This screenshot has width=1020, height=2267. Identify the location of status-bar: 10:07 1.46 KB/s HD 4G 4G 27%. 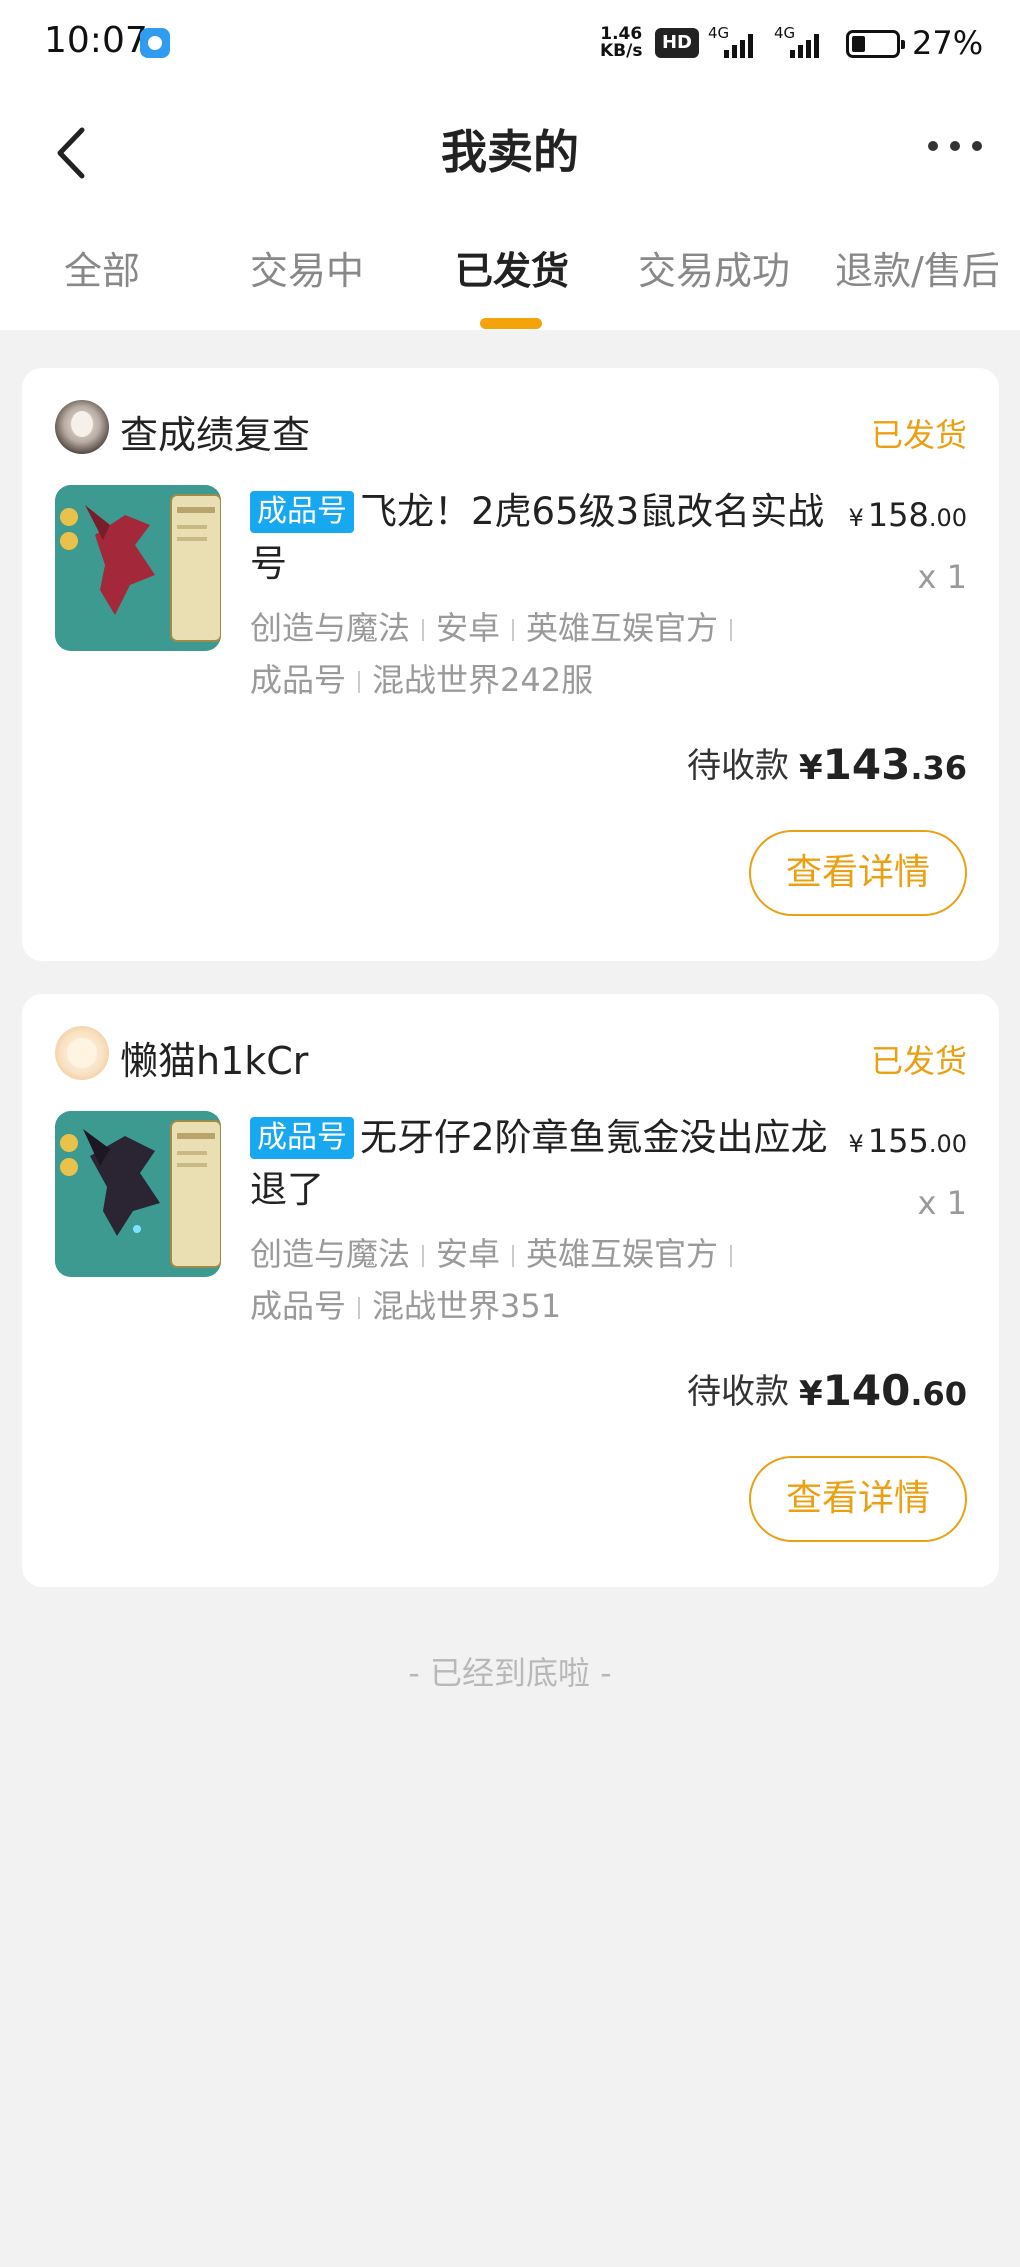
(510, 45).